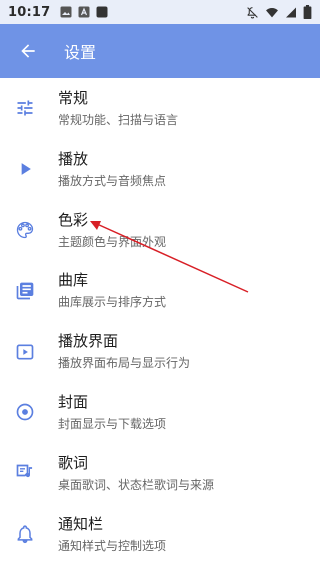 This screenshot has width=320, height=568. What do you see at coordinates (73, 219) in the screenshot?
I see `setting-title: 色彩` at bounding box center [73, 219].